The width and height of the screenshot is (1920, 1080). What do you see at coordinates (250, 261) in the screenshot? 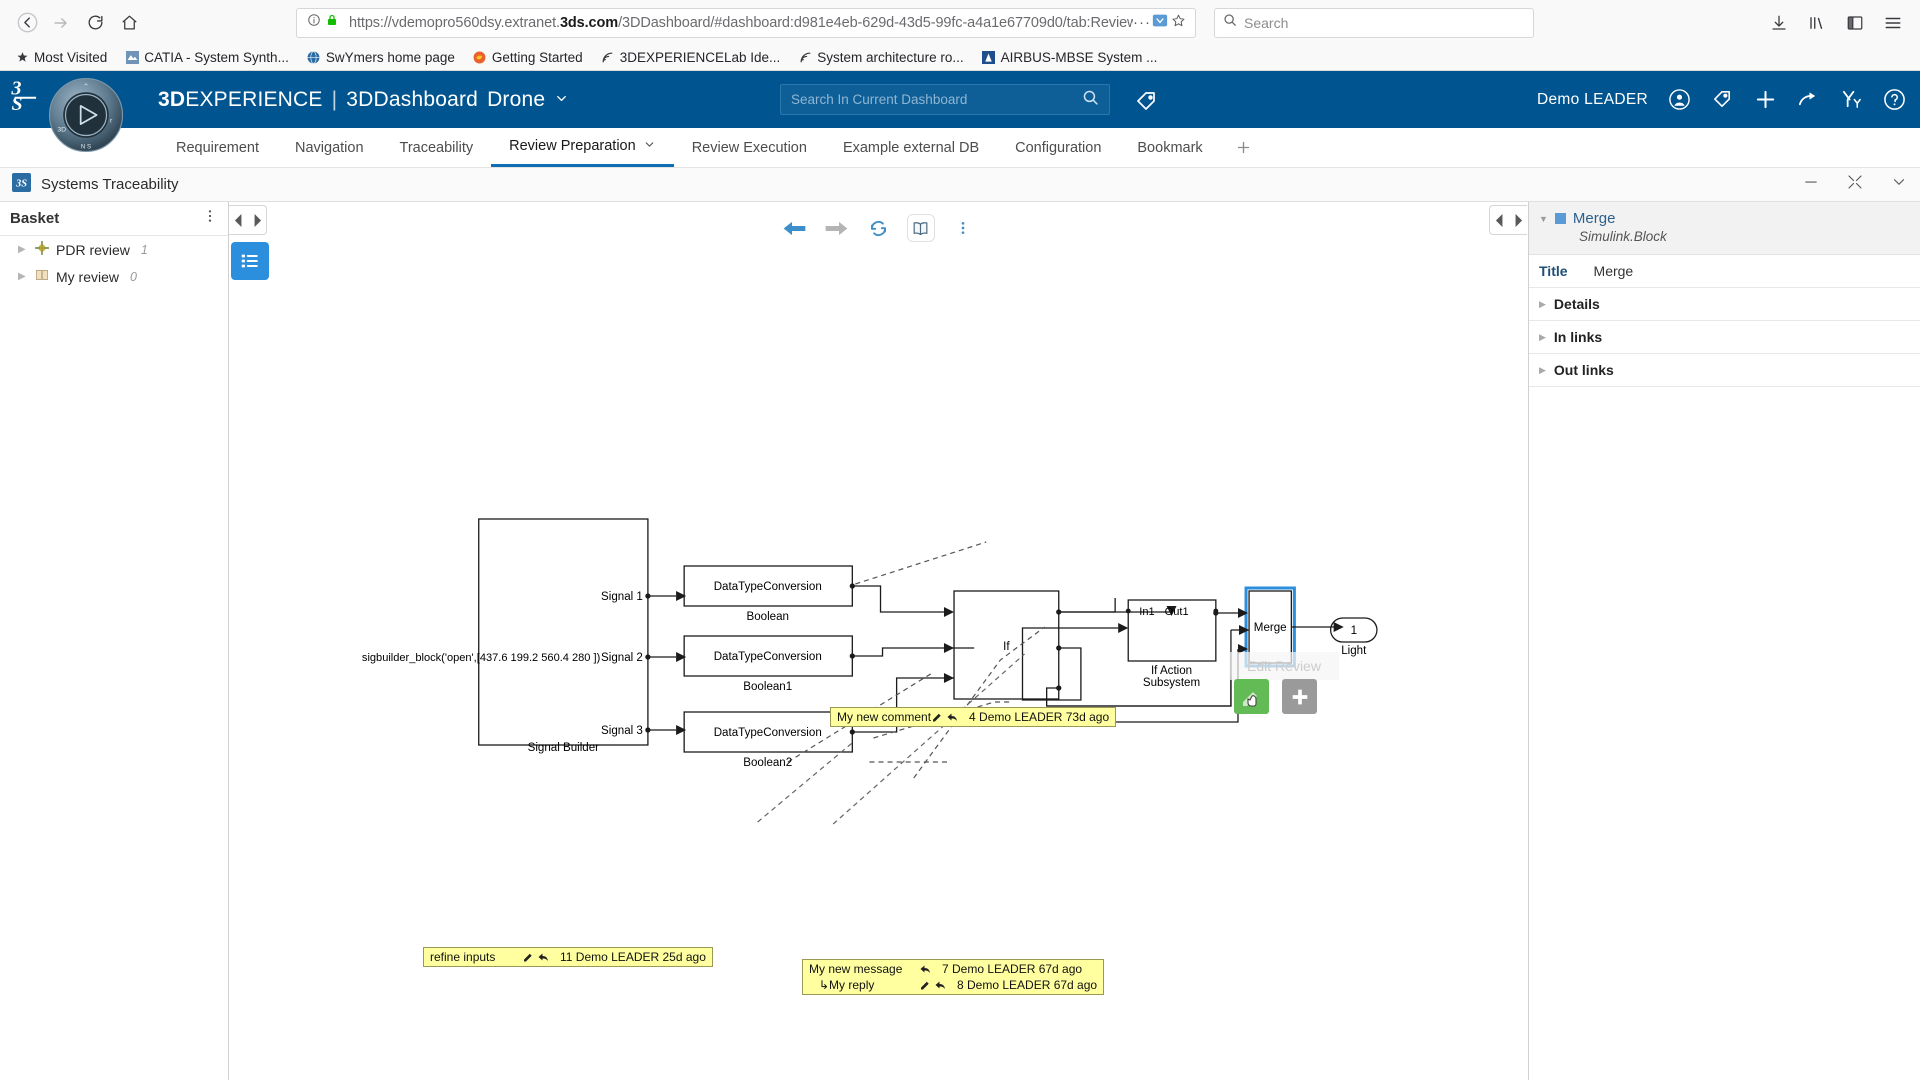
I see `list-view-toggle-button` at bounding box center [250, 261].